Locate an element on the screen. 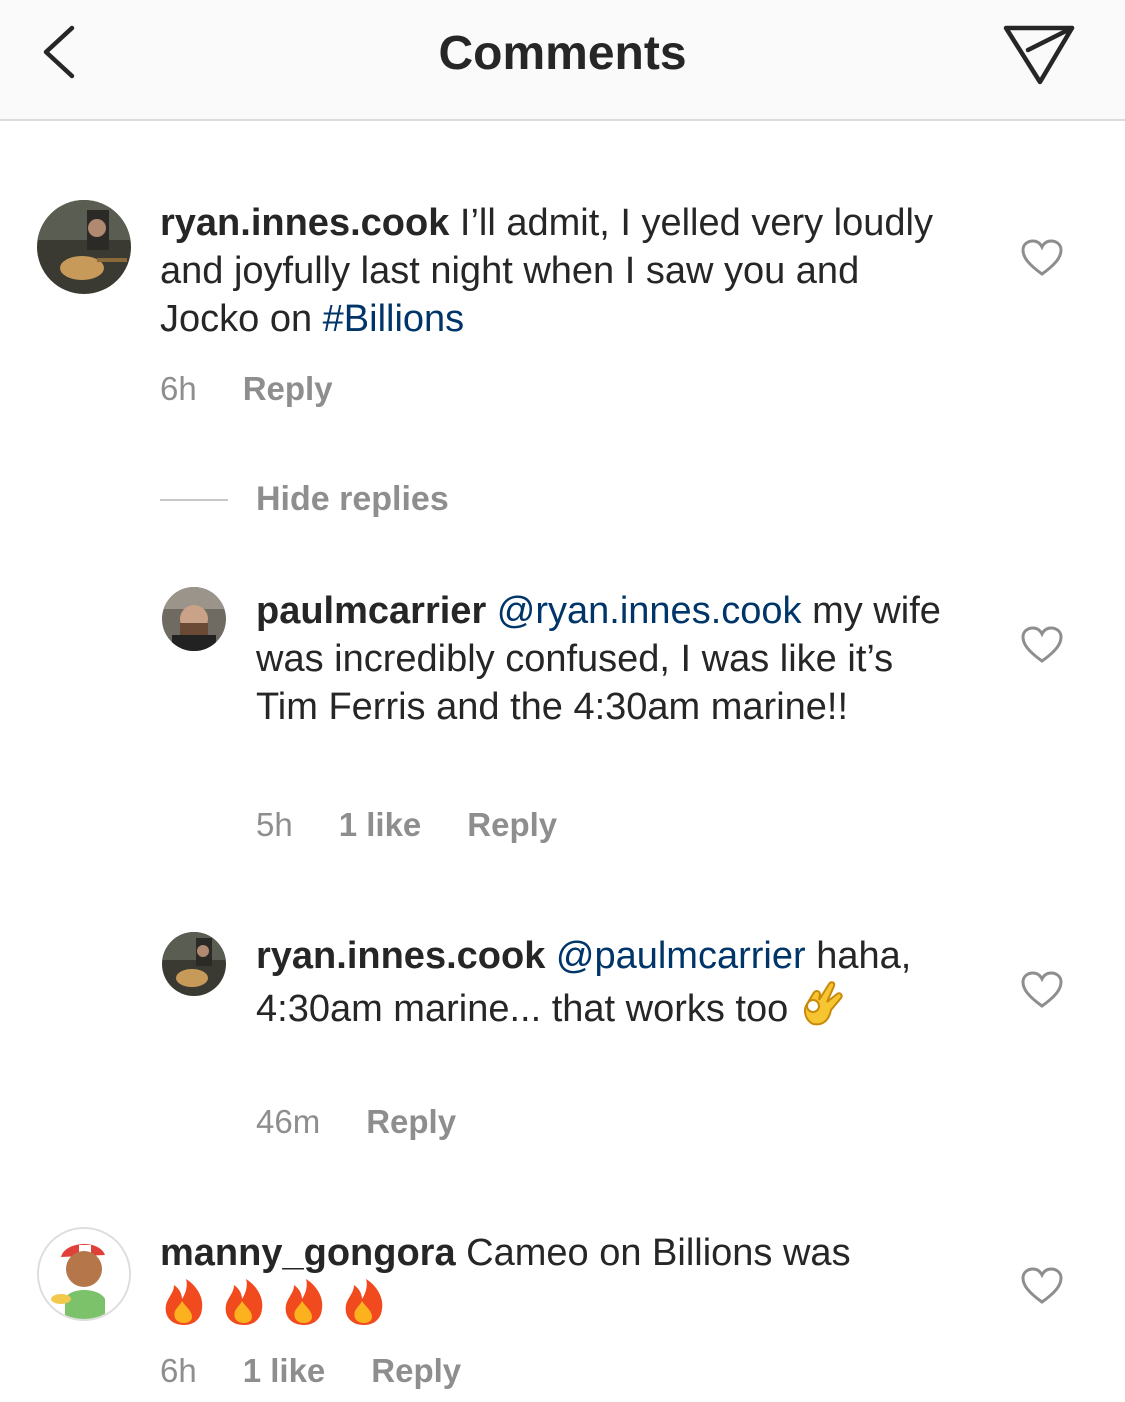 This screenshot has height=1402, width=1125. share-button is located at coordinates (1040, 55).